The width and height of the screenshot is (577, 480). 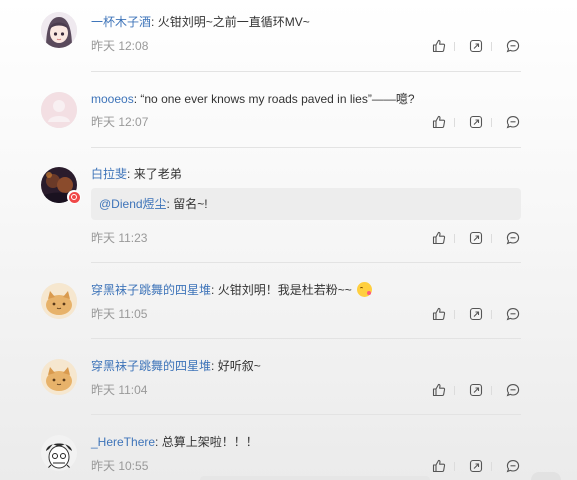 What do you see at coordinates (209, 442) in the screenshot?
I see `comment-text: 总算上架啦！！！` at bounding box center [209, 442].